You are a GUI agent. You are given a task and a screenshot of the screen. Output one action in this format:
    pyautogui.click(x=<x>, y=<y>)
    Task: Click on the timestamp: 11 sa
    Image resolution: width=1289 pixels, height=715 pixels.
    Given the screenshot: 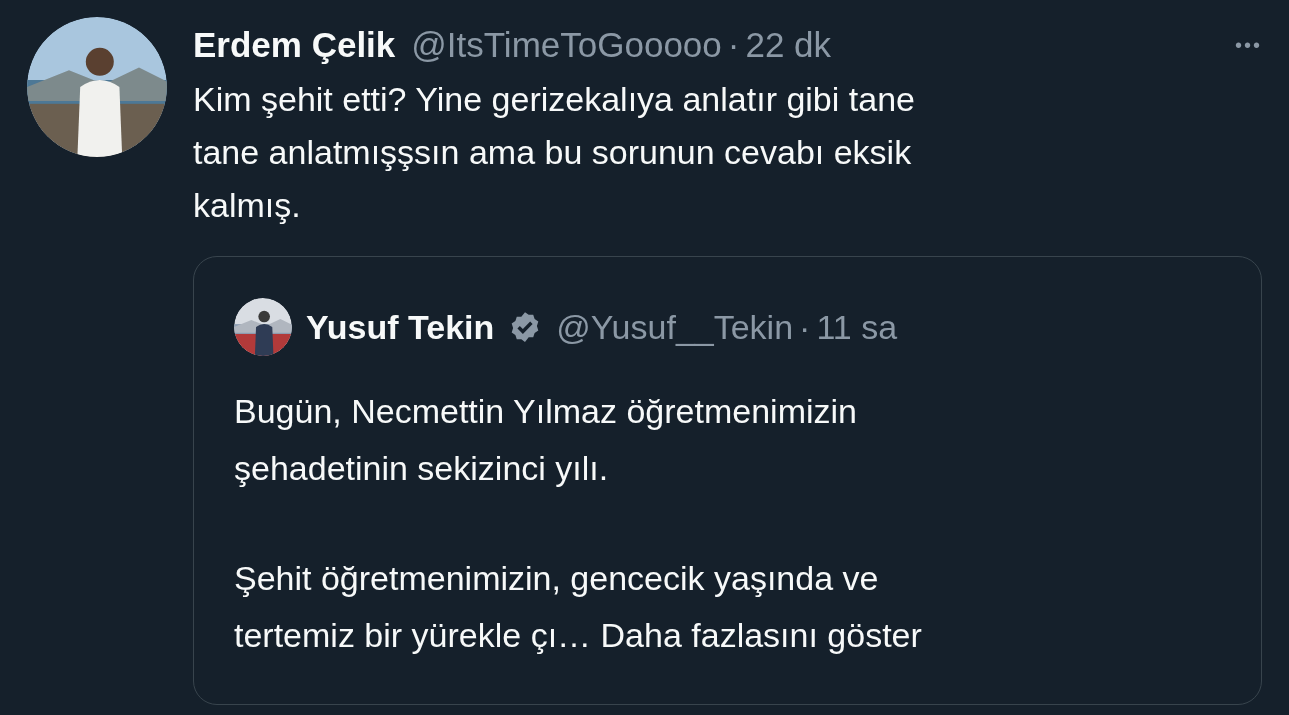 What is the action you would take?
    pyautogui.click(x=857, y=327)
    